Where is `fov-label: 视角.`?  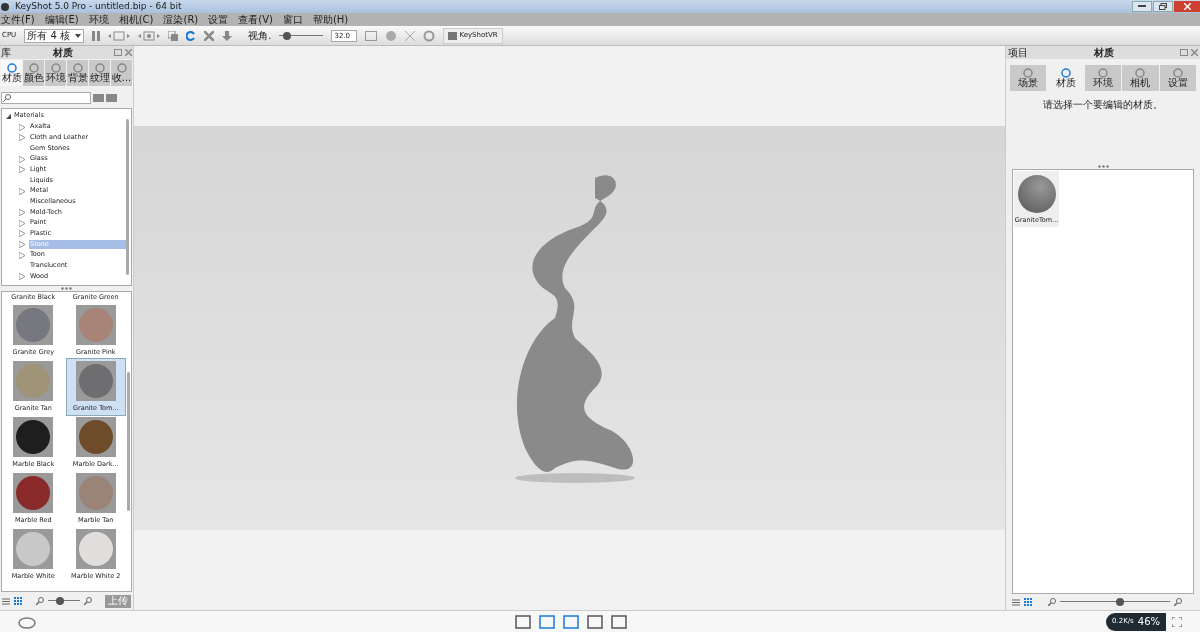 fov-label: 视角. is located at coordinates (260, 36).